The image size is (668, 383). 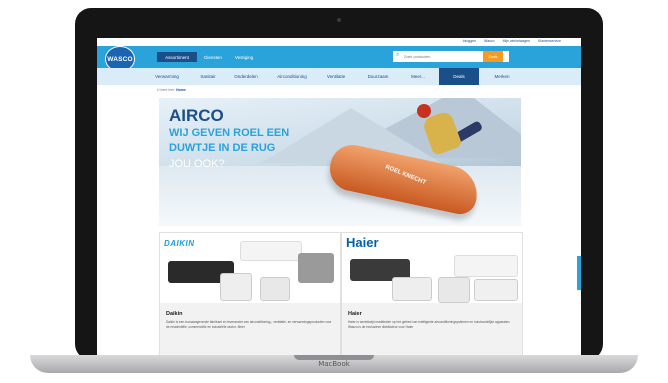 I want to click on breadcrumb: U bent hier: Home, so click(x=171, y=90).